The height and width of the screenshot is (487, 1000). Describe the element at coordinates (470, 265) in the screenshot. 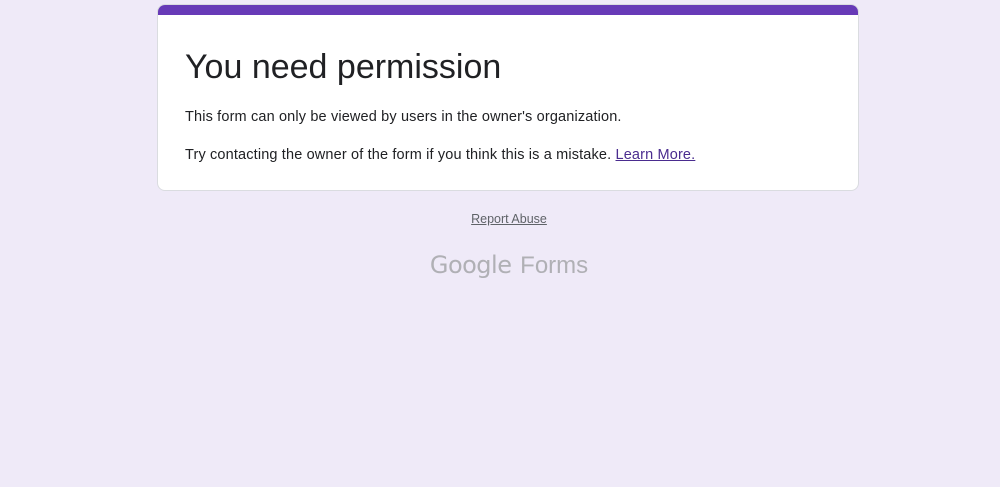

I see `google-wordmark: Google` at that location.